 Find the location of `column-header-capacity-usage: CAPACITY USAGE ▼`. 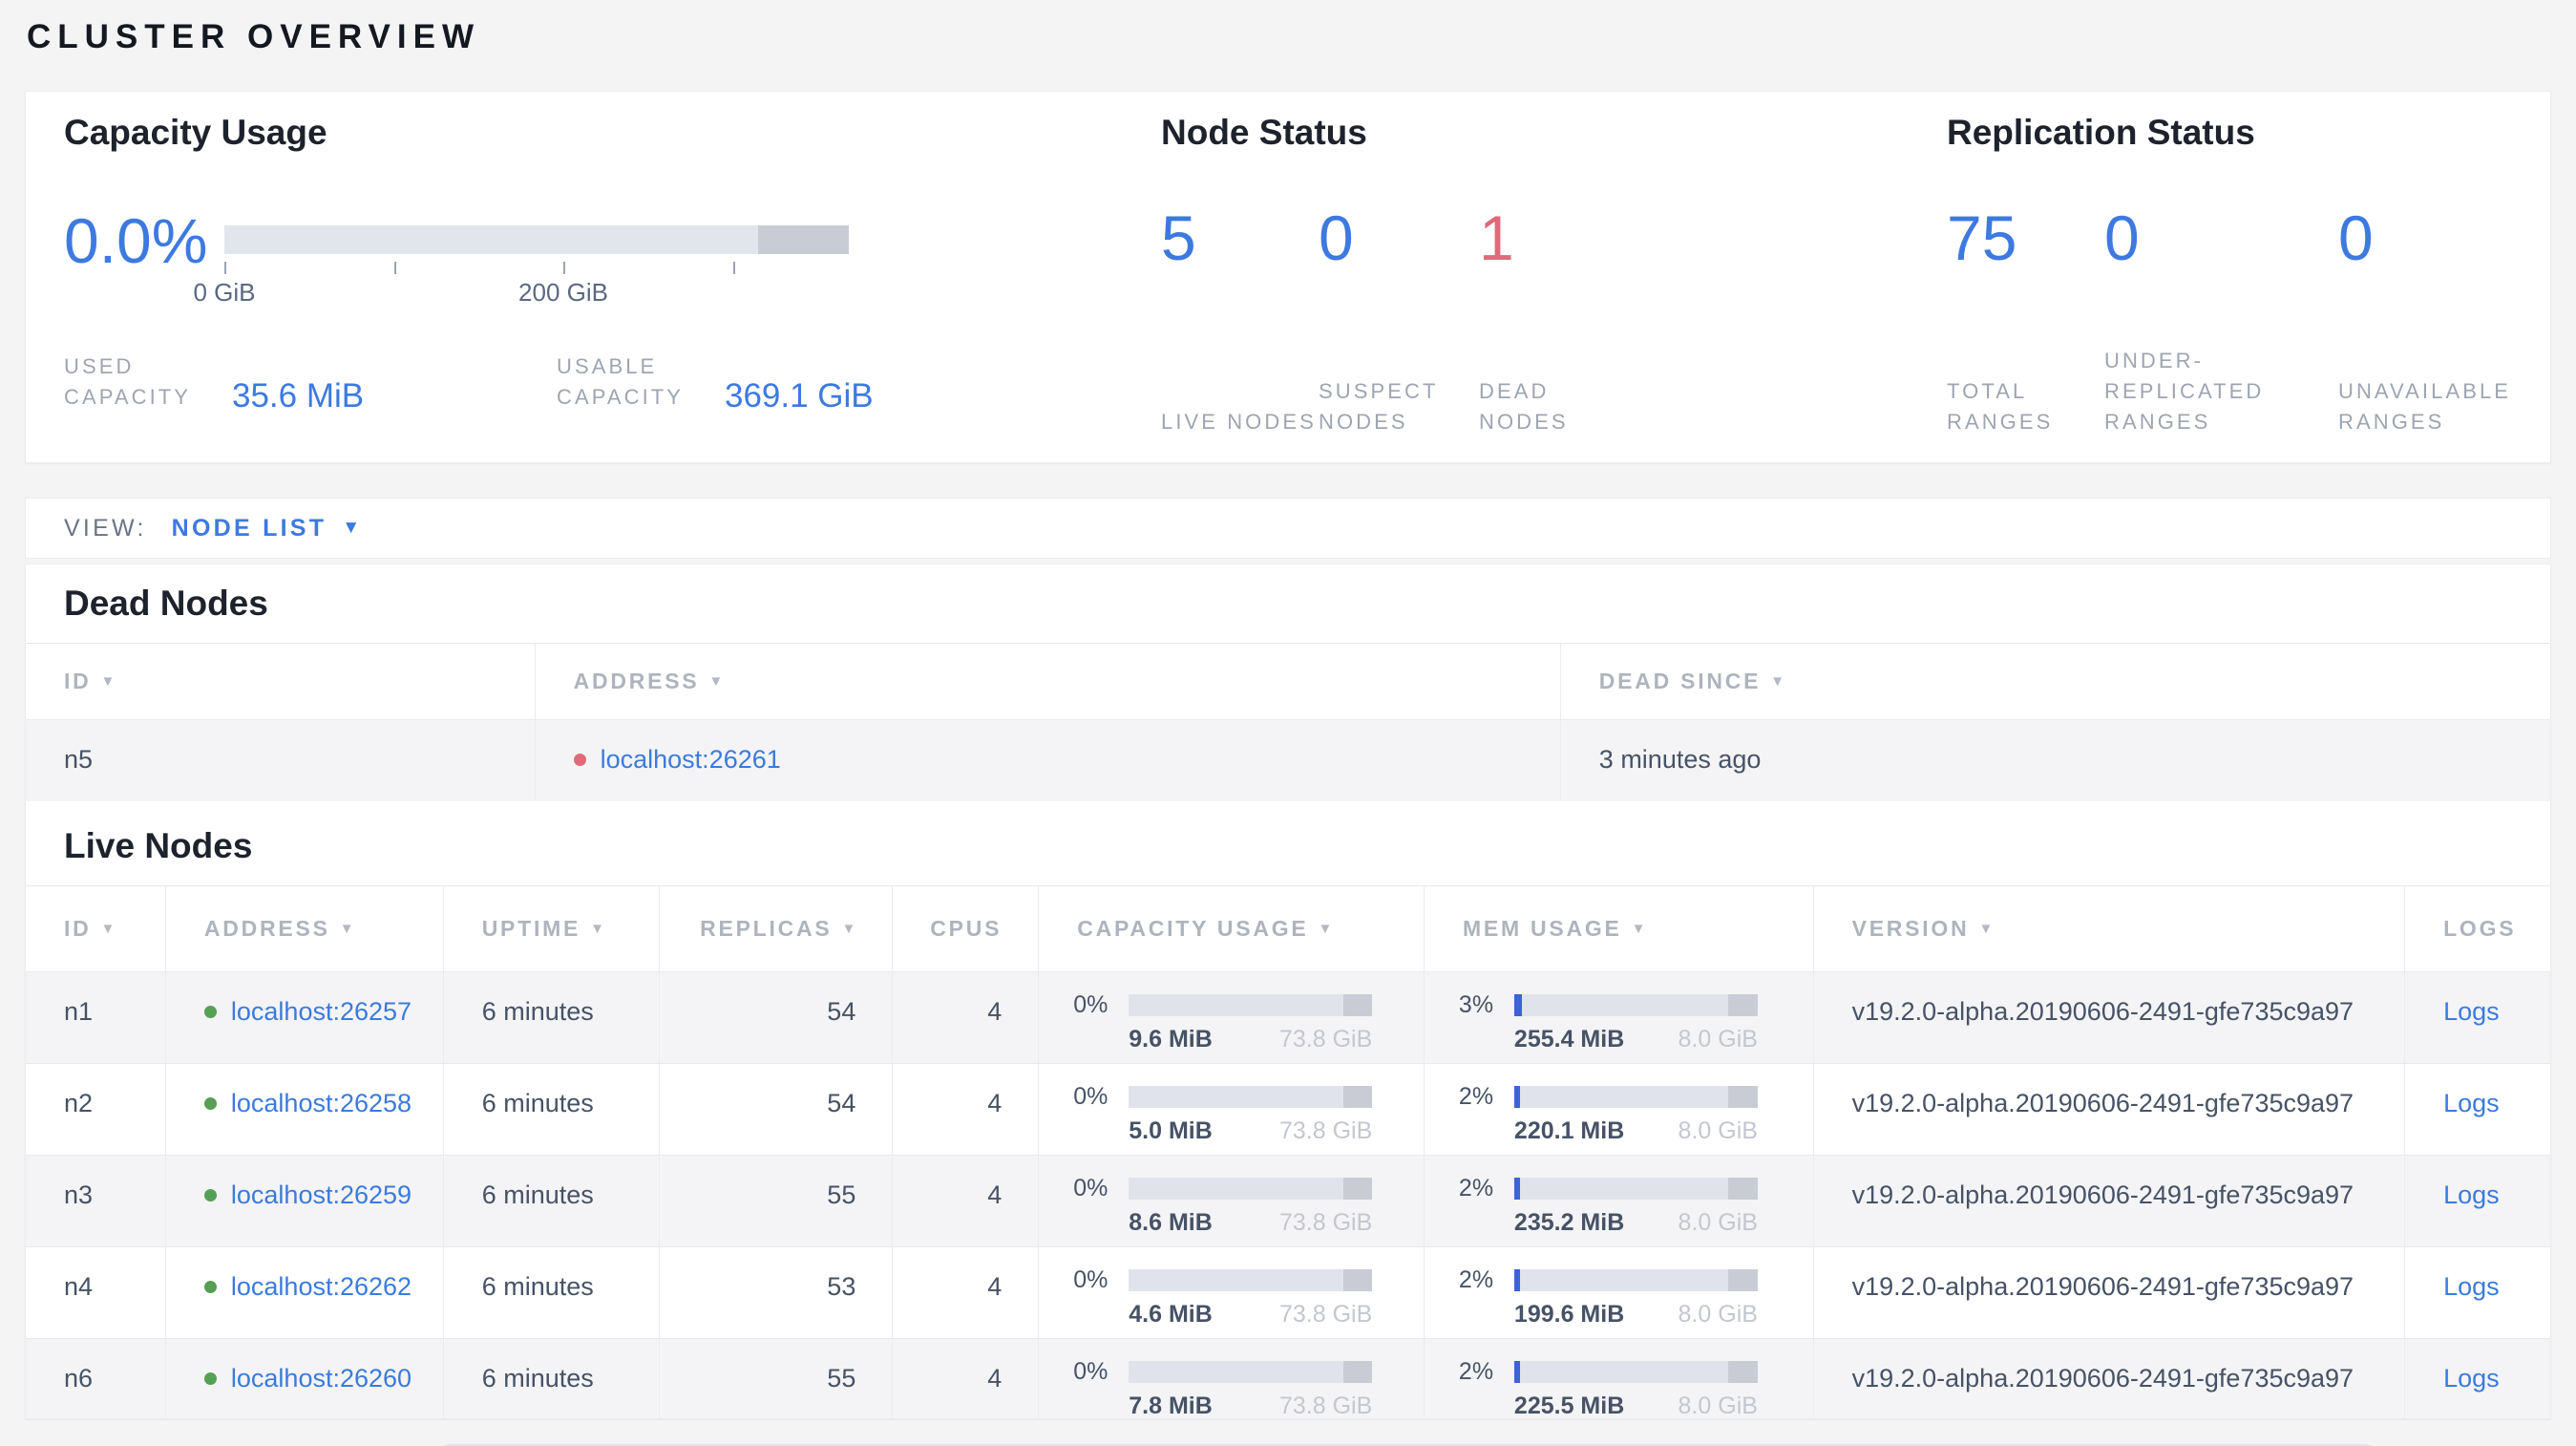

column-header-capacity-usage: CAPACITY USAGE ▼ is located at coordinates (1232, 928).